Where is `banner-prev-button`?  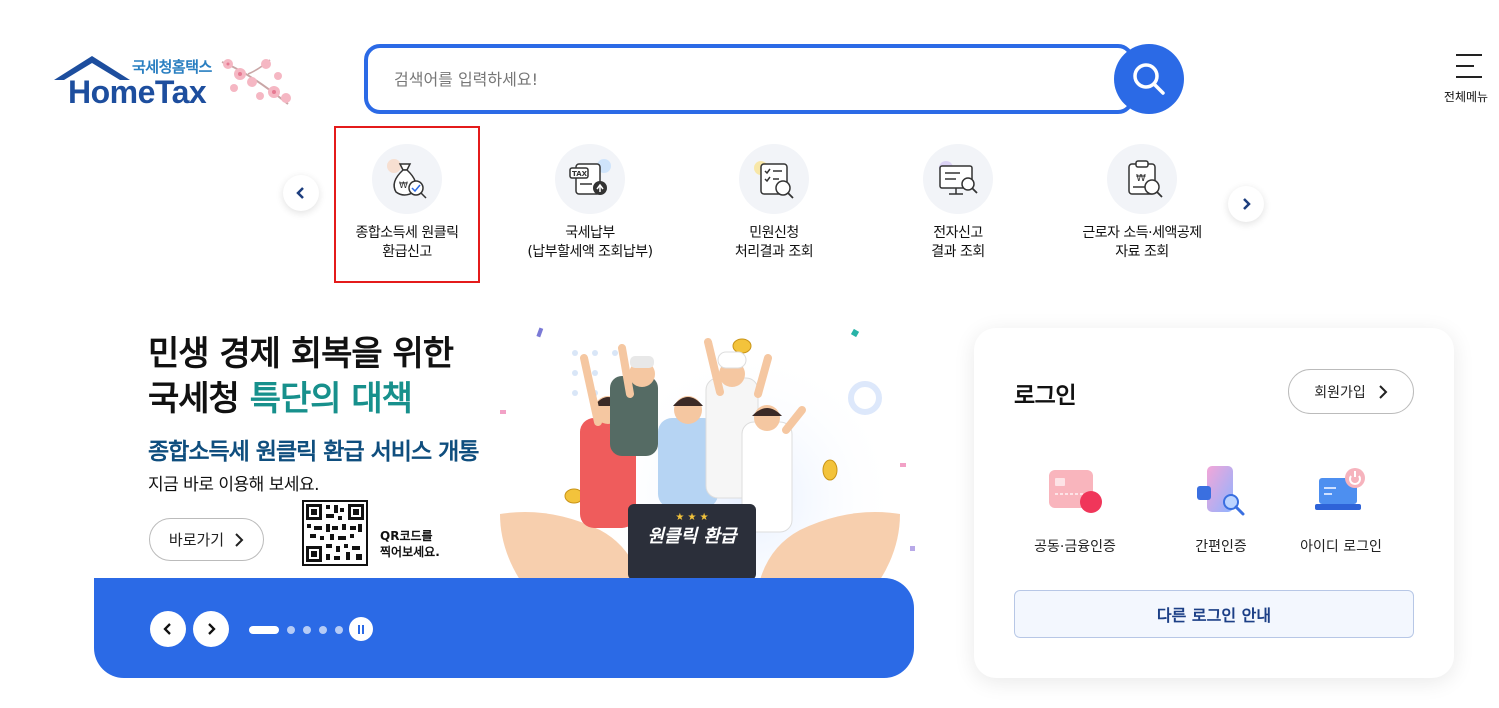 banner-prev-button is located at coordinates (168, 629).